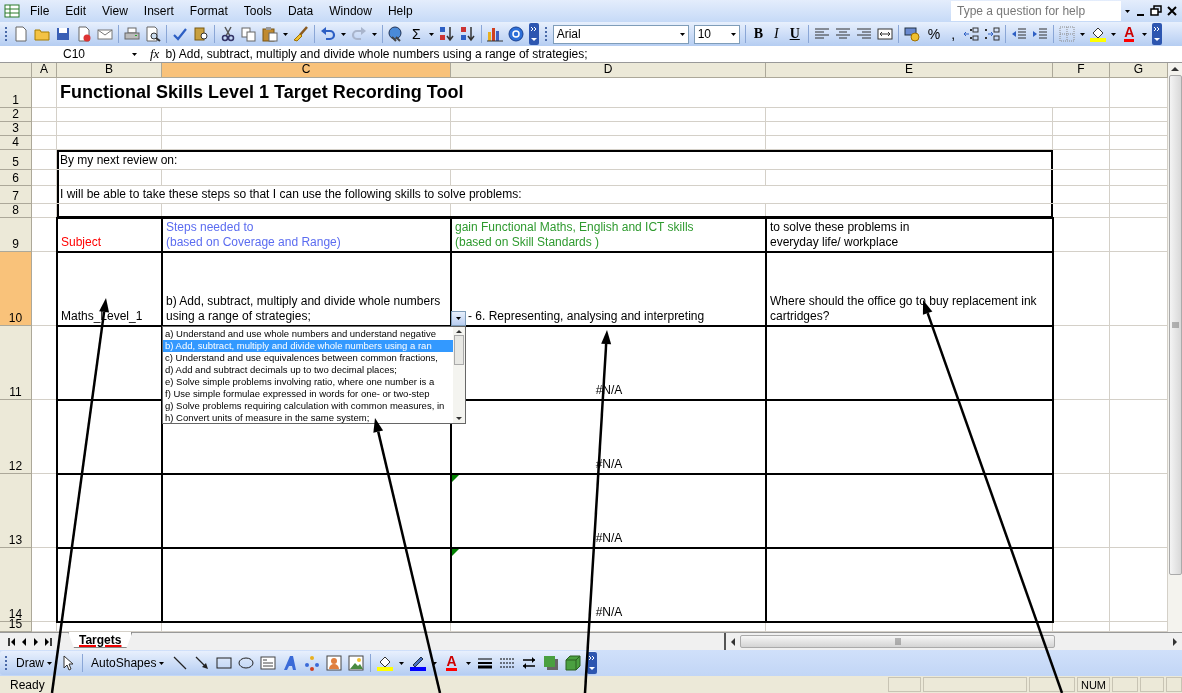 This screenshot has width=1182, height=693. I want to click on formula-field: b) Add, subtract, multiply and divide whole numbers using a range of strategies;, so click(376, 54).